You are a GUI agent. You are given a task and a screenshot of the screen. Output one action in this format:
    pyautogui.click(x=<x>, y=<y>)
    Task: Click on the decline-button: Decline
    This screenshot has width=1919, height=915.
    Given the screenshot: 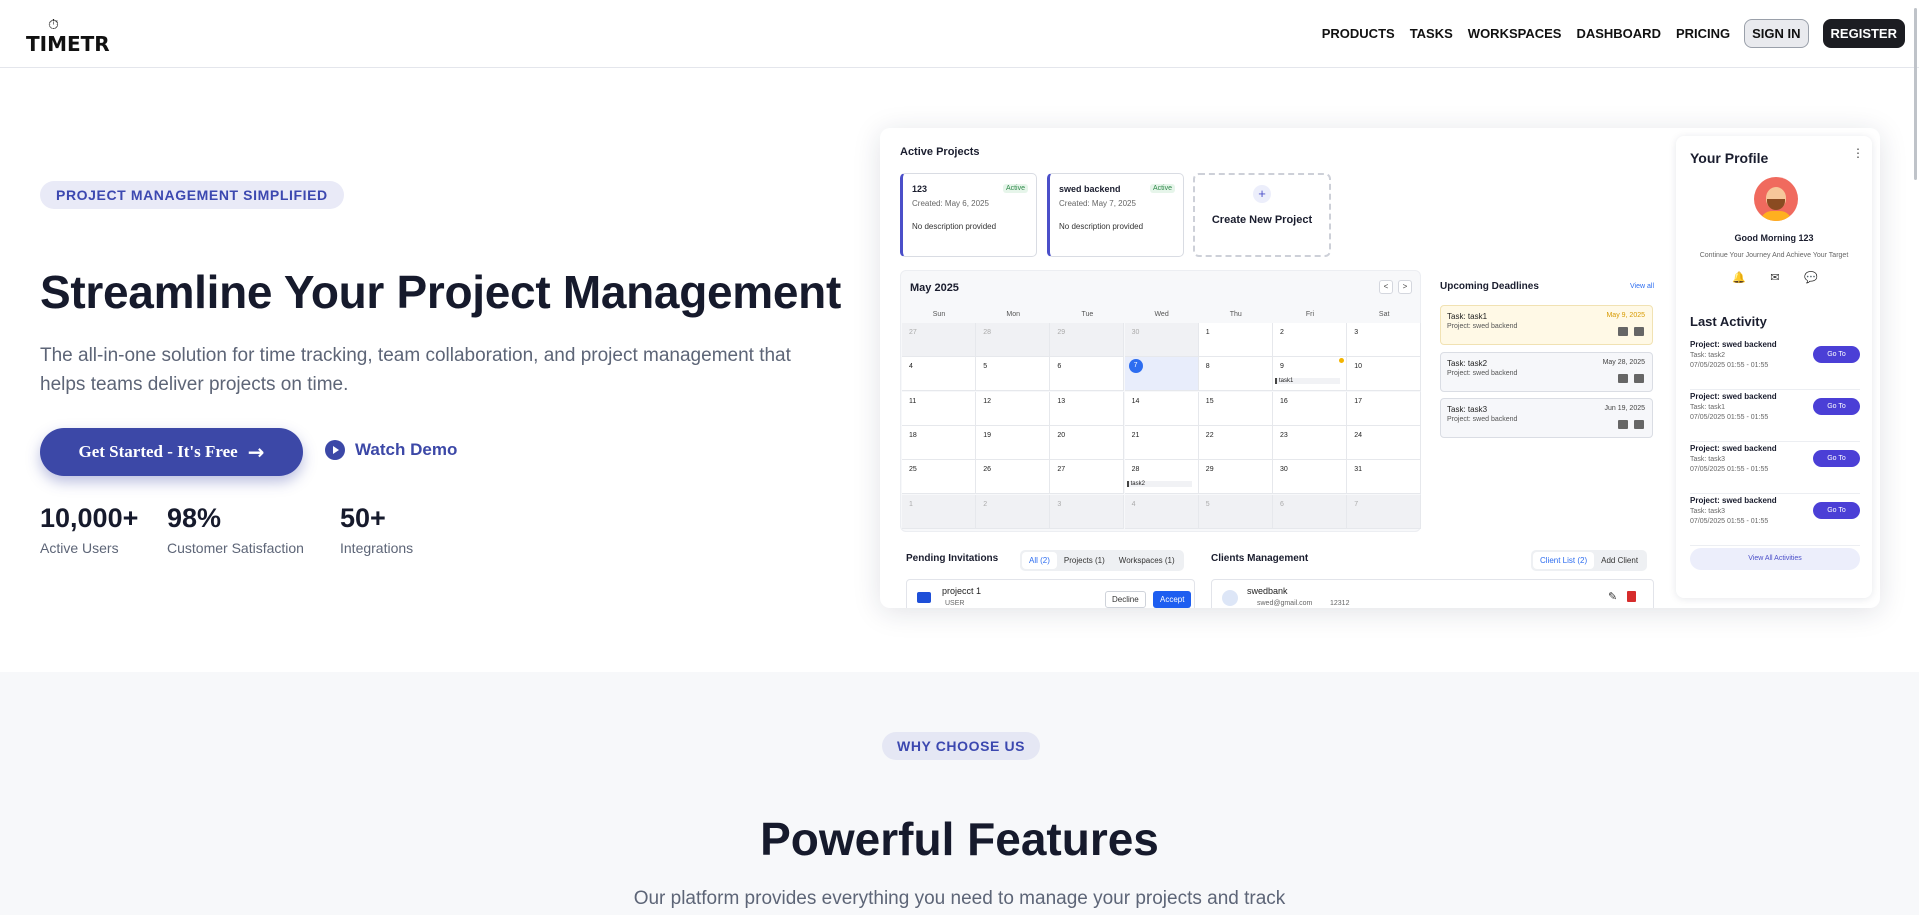 What is the action you would take?
    pyautogui.click(x=1125, y=599)
    